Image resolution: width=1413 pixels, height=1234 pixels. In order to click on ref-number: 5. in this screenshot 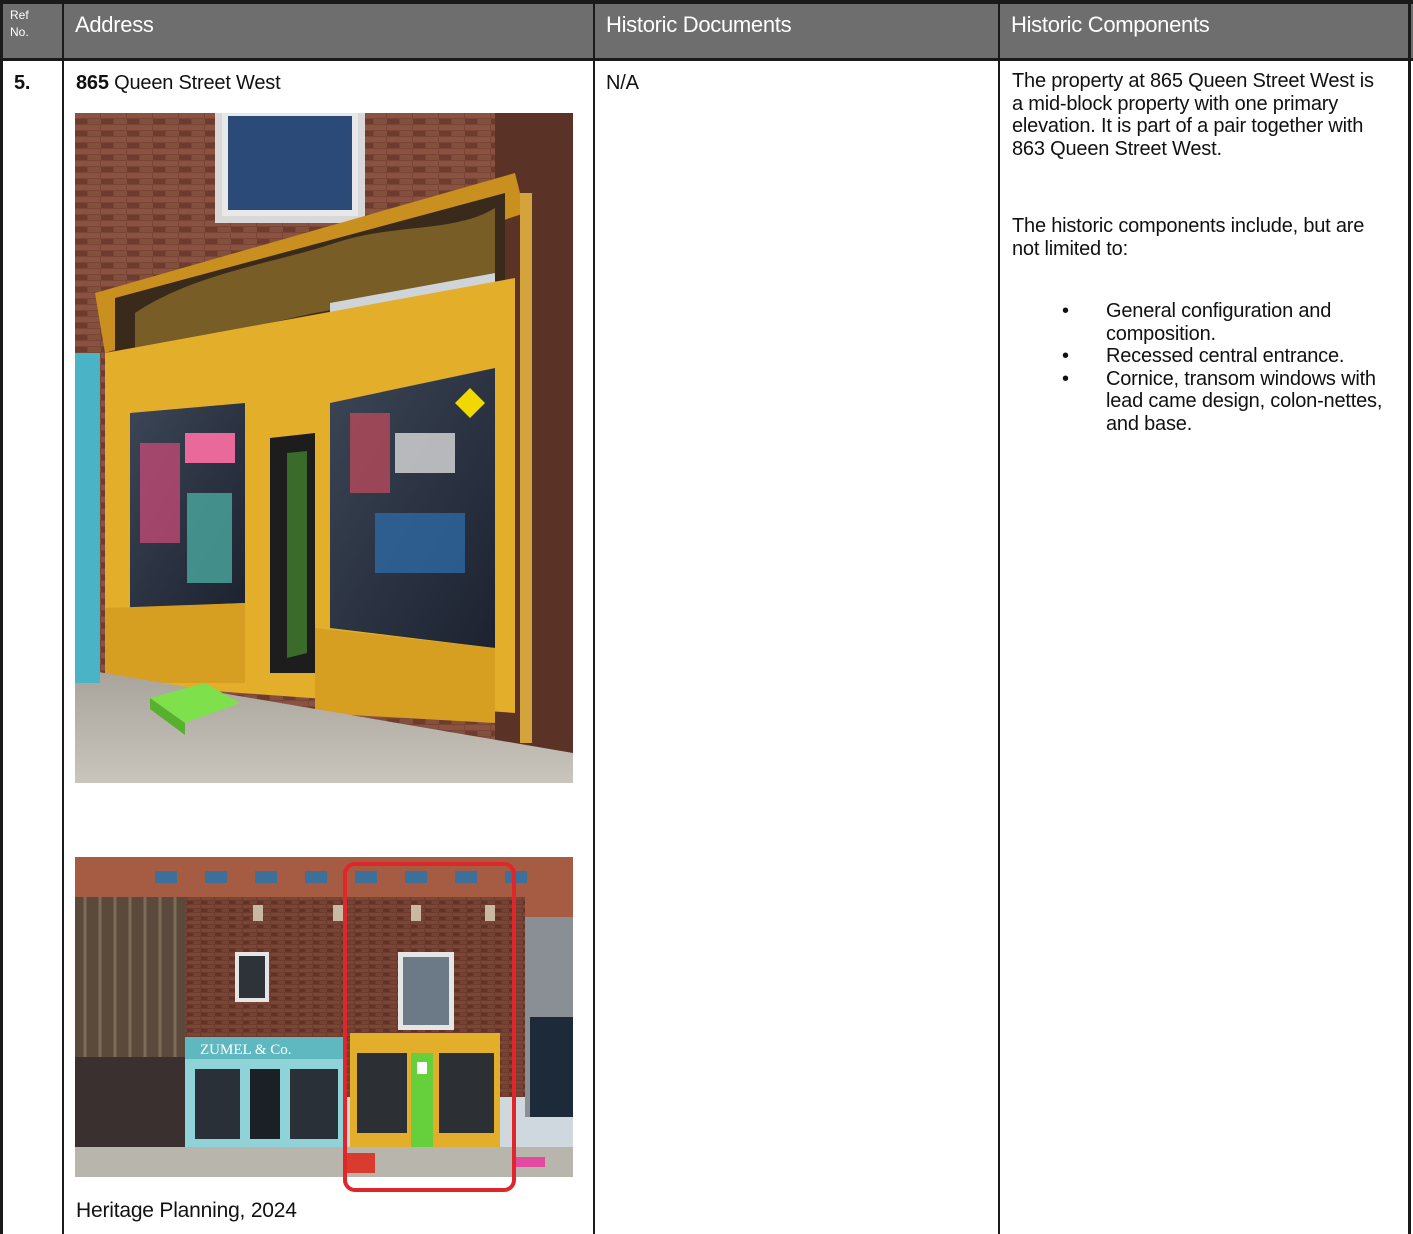, I will do `click(22, 83)`.